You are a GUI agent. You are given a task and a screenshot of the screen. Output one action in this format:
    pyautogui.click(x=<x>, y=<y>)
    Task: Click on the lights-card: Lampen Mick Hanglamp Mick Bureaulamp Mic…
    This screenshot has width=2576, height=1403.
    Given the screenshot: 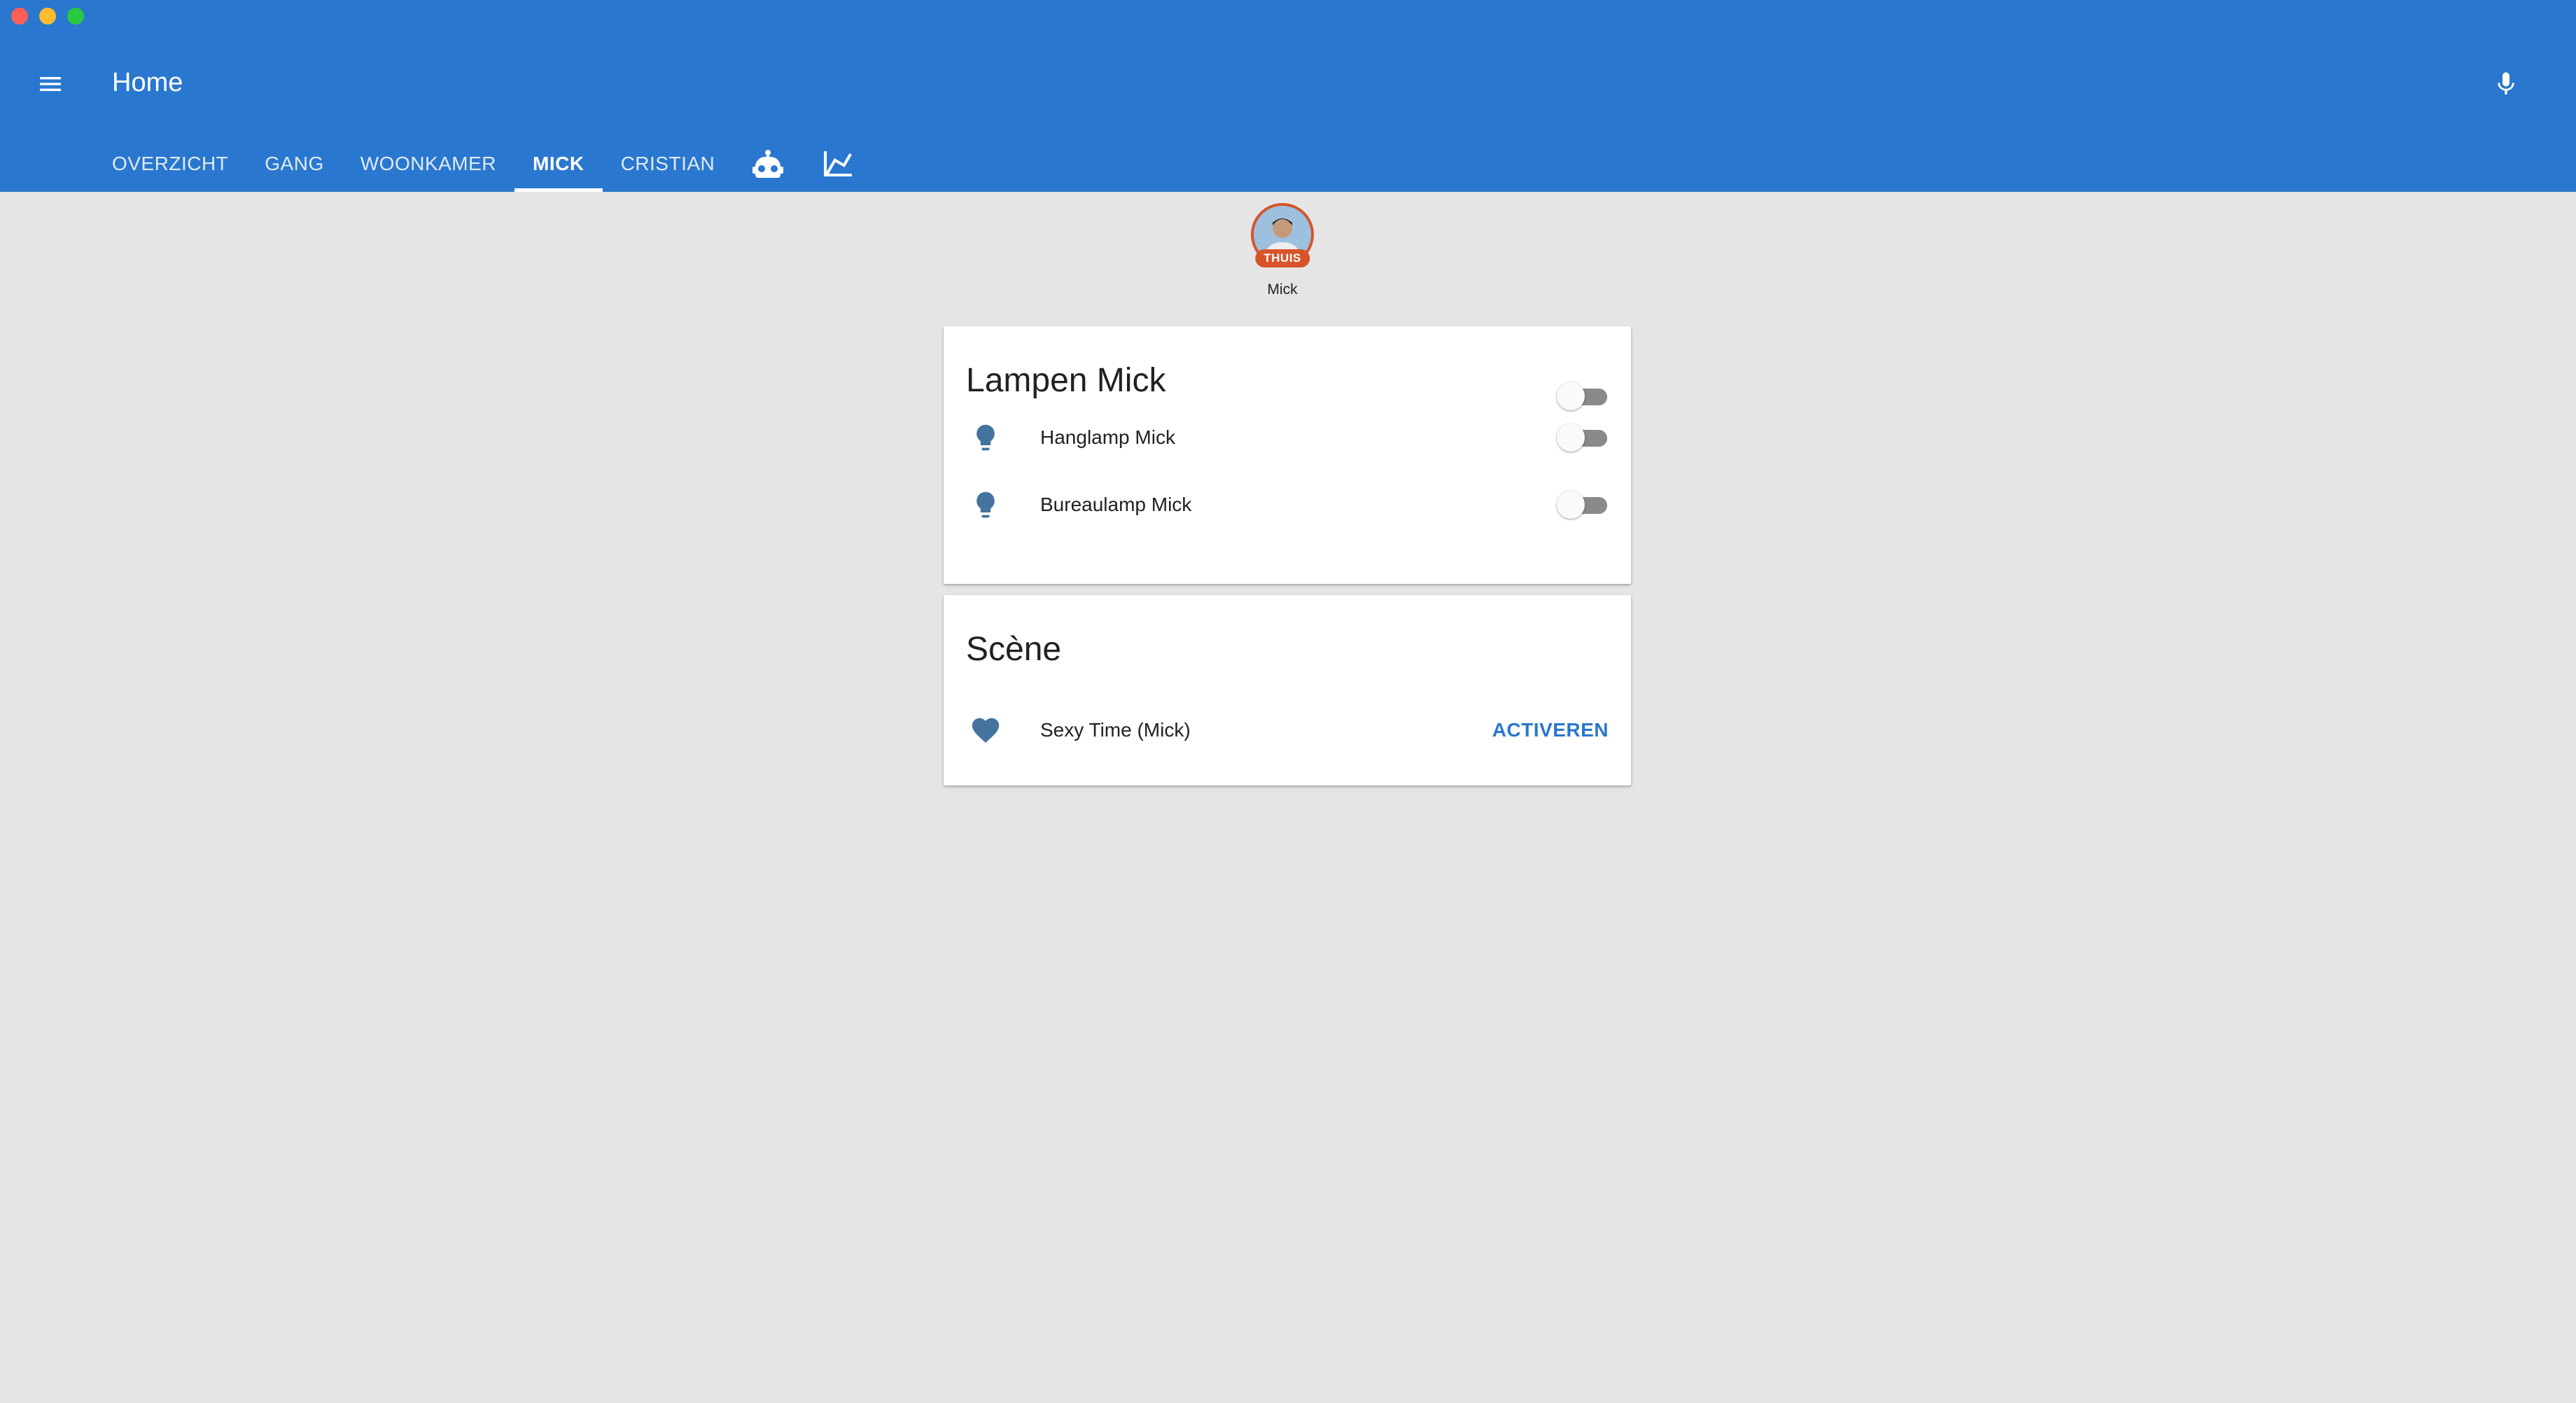 What is the action you would take?
    pyautogui.click(x=1287, y=455)
    